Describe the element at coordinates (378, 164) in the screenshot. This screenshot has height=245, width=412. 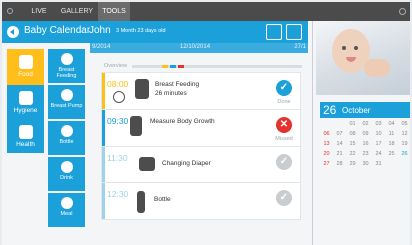
I see `calendar-day-cell: 31` at that location.